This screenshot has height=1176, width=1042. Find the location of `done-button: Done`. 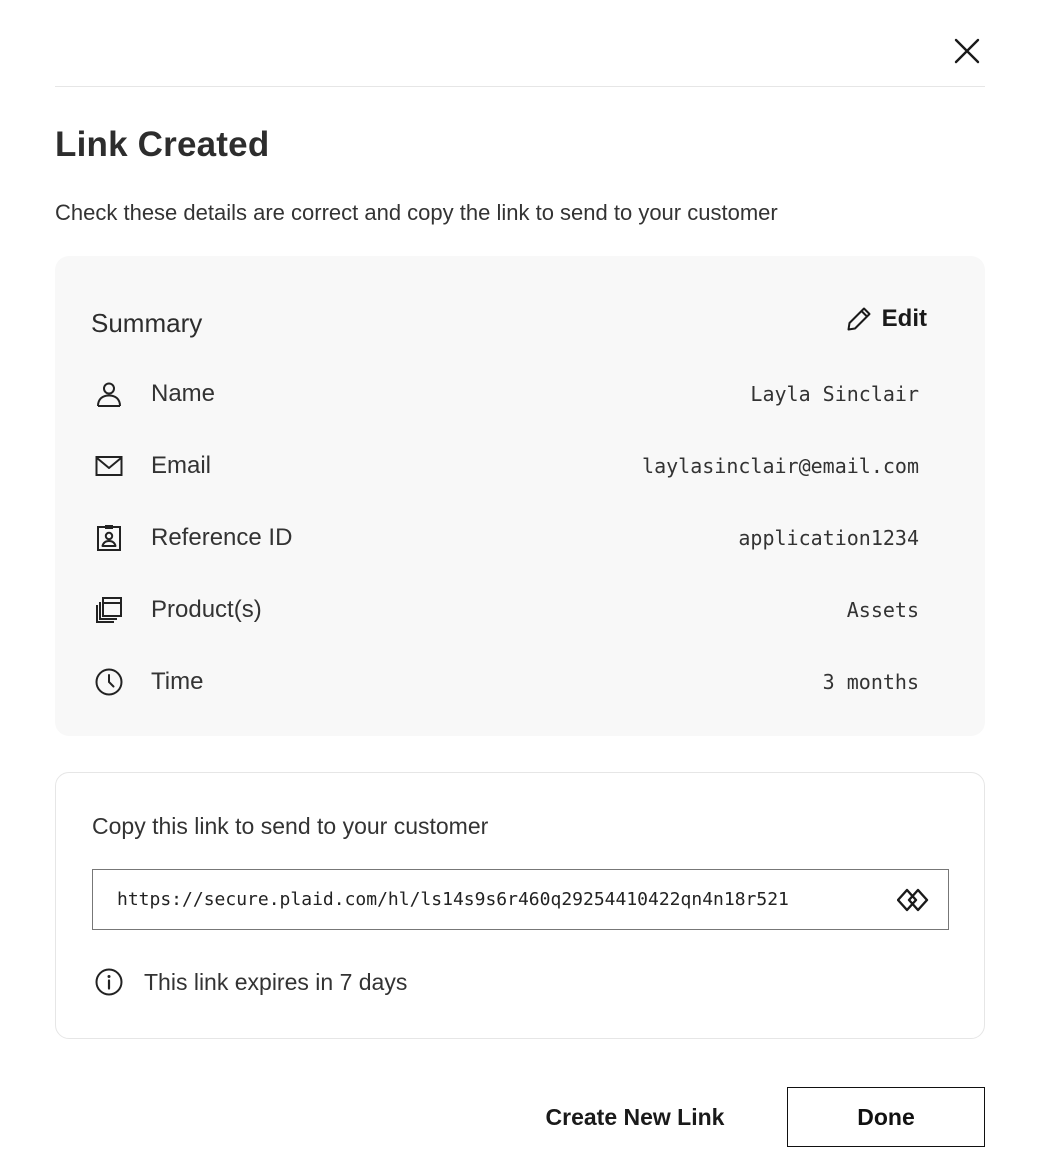

done-button: Done is located at coordinates (886, 1117).